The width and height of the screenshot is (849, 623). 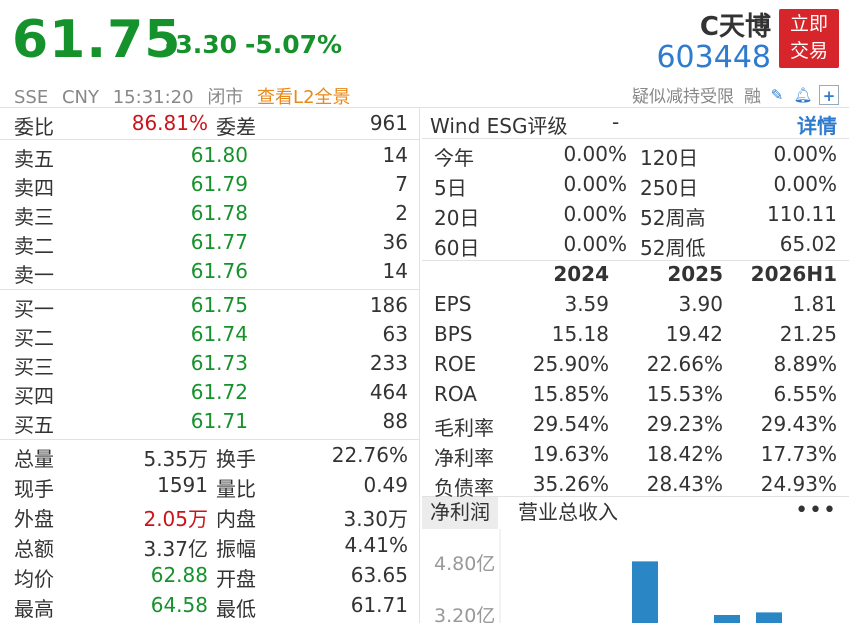 I want to click on return-period-label: 5日, so click(x=450, y=188).